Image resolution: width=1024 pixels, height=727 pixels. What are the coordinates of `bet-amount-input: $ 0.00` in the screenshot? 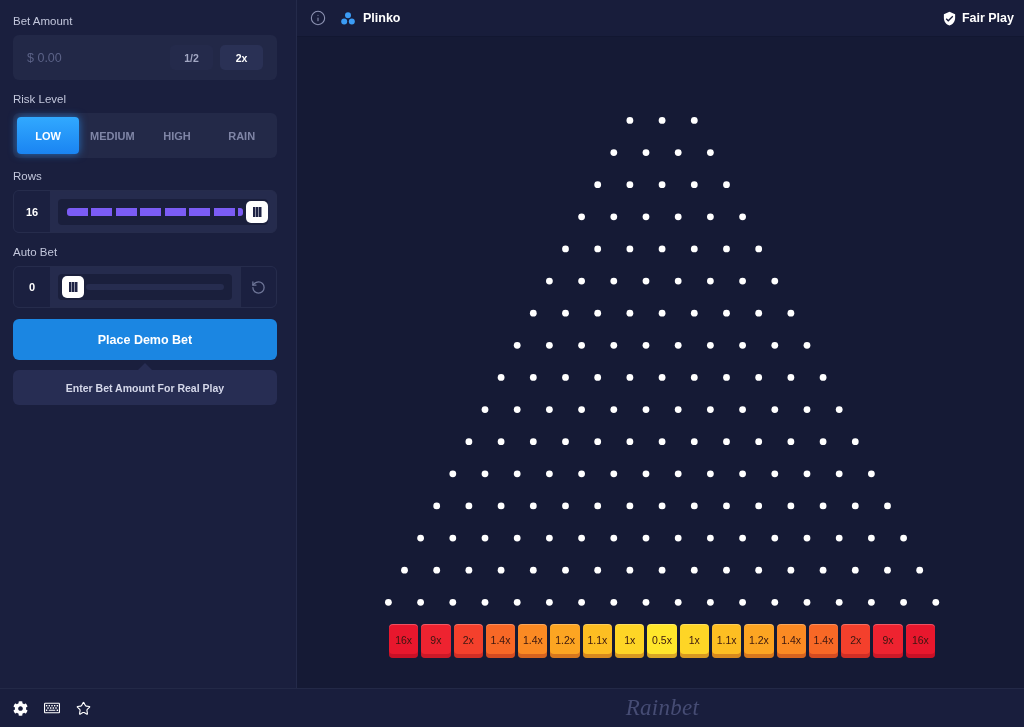 It's located at (89, 57).